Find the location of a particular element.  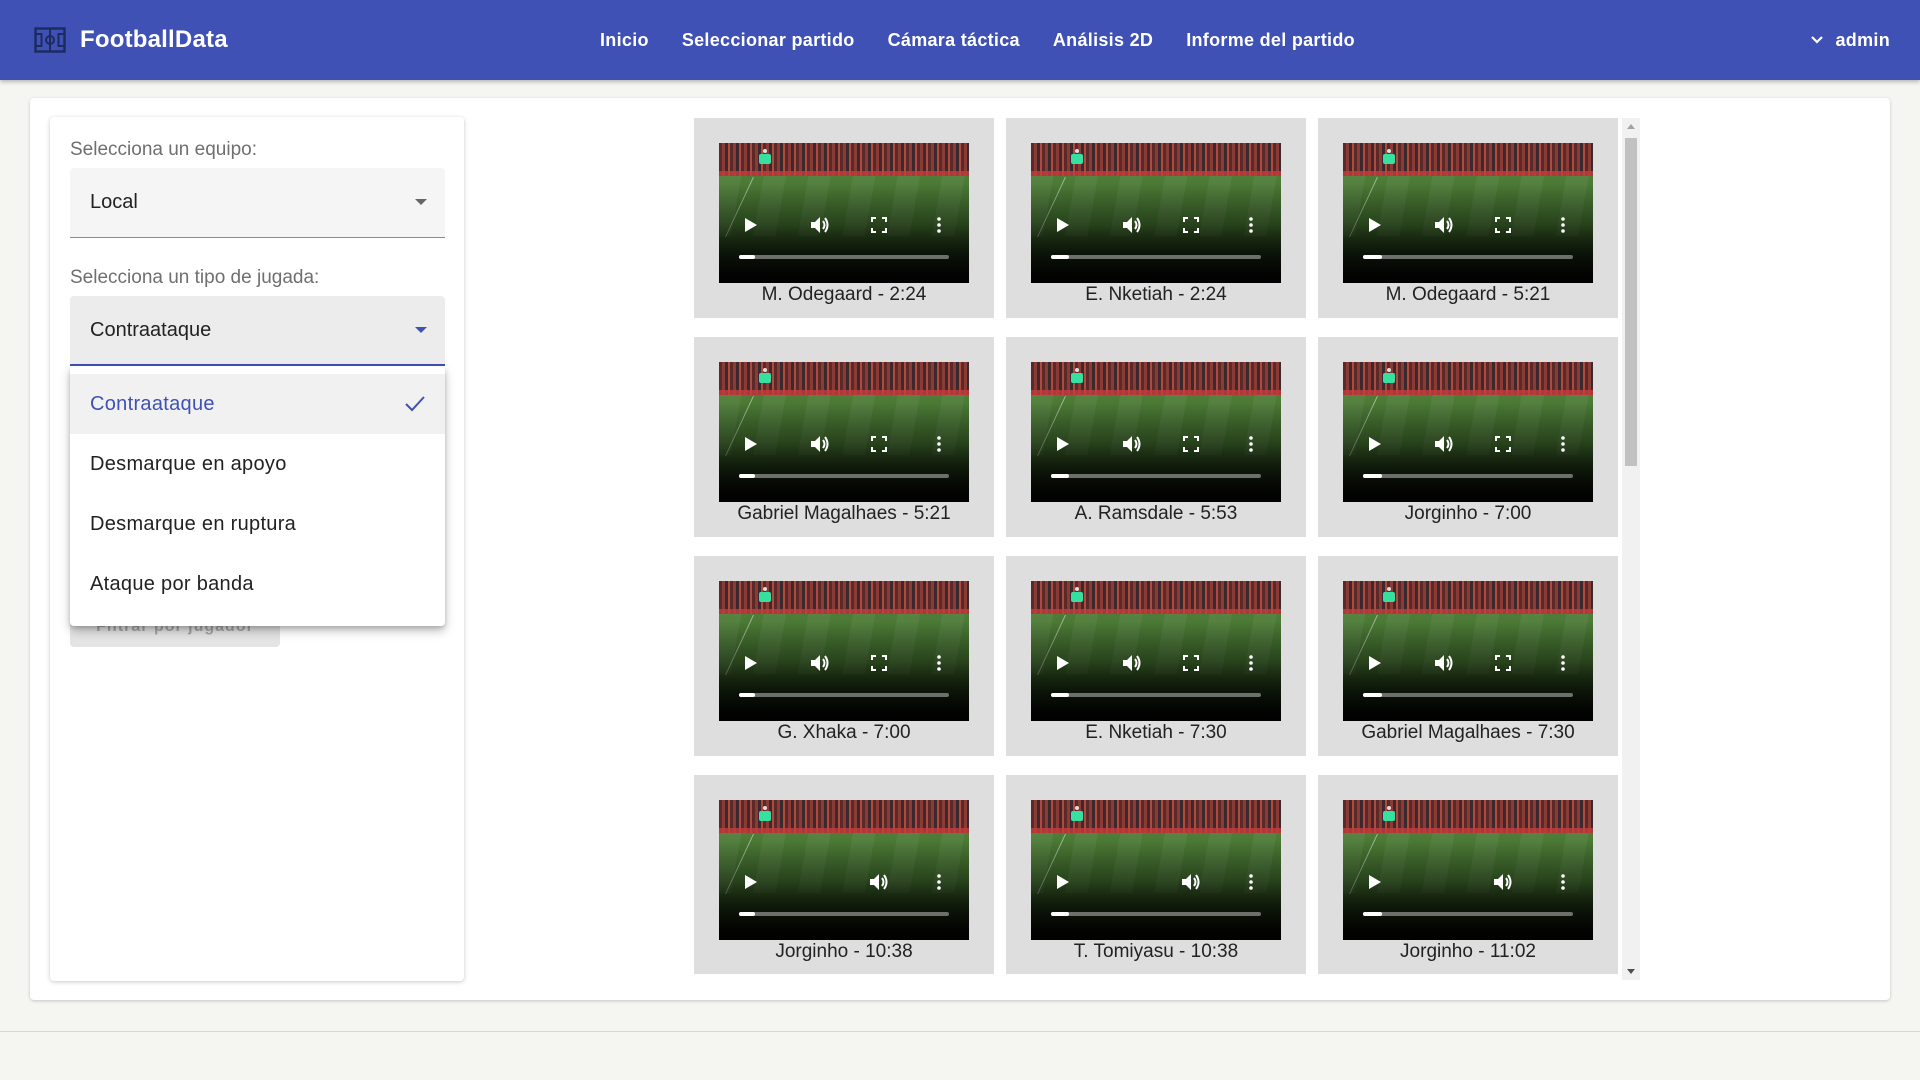

nav-camara-tactica: Cámara táctica is located at coordinates (954, 40).